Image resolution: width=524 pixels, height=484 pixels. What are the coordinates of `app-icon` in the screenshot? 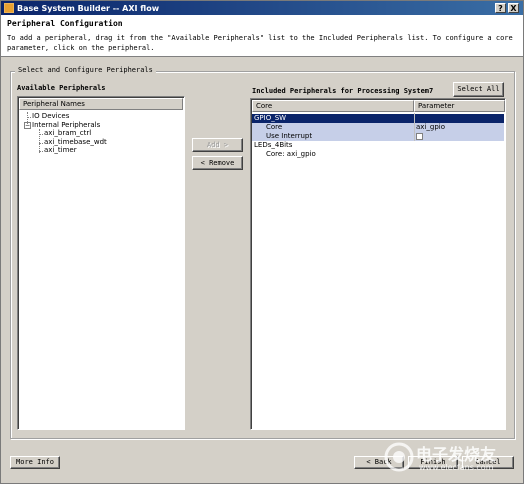 It's located at (9, 8).